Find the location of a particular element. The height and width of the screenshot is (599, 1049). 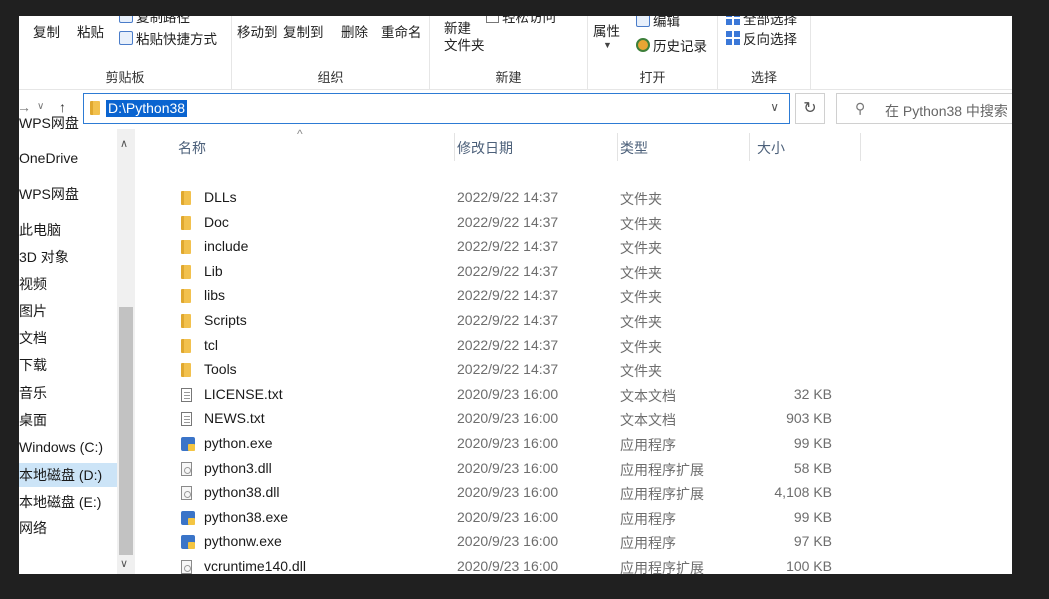

nav-item: 本地磁盘 (E:) is located at coordinates (68, 502).